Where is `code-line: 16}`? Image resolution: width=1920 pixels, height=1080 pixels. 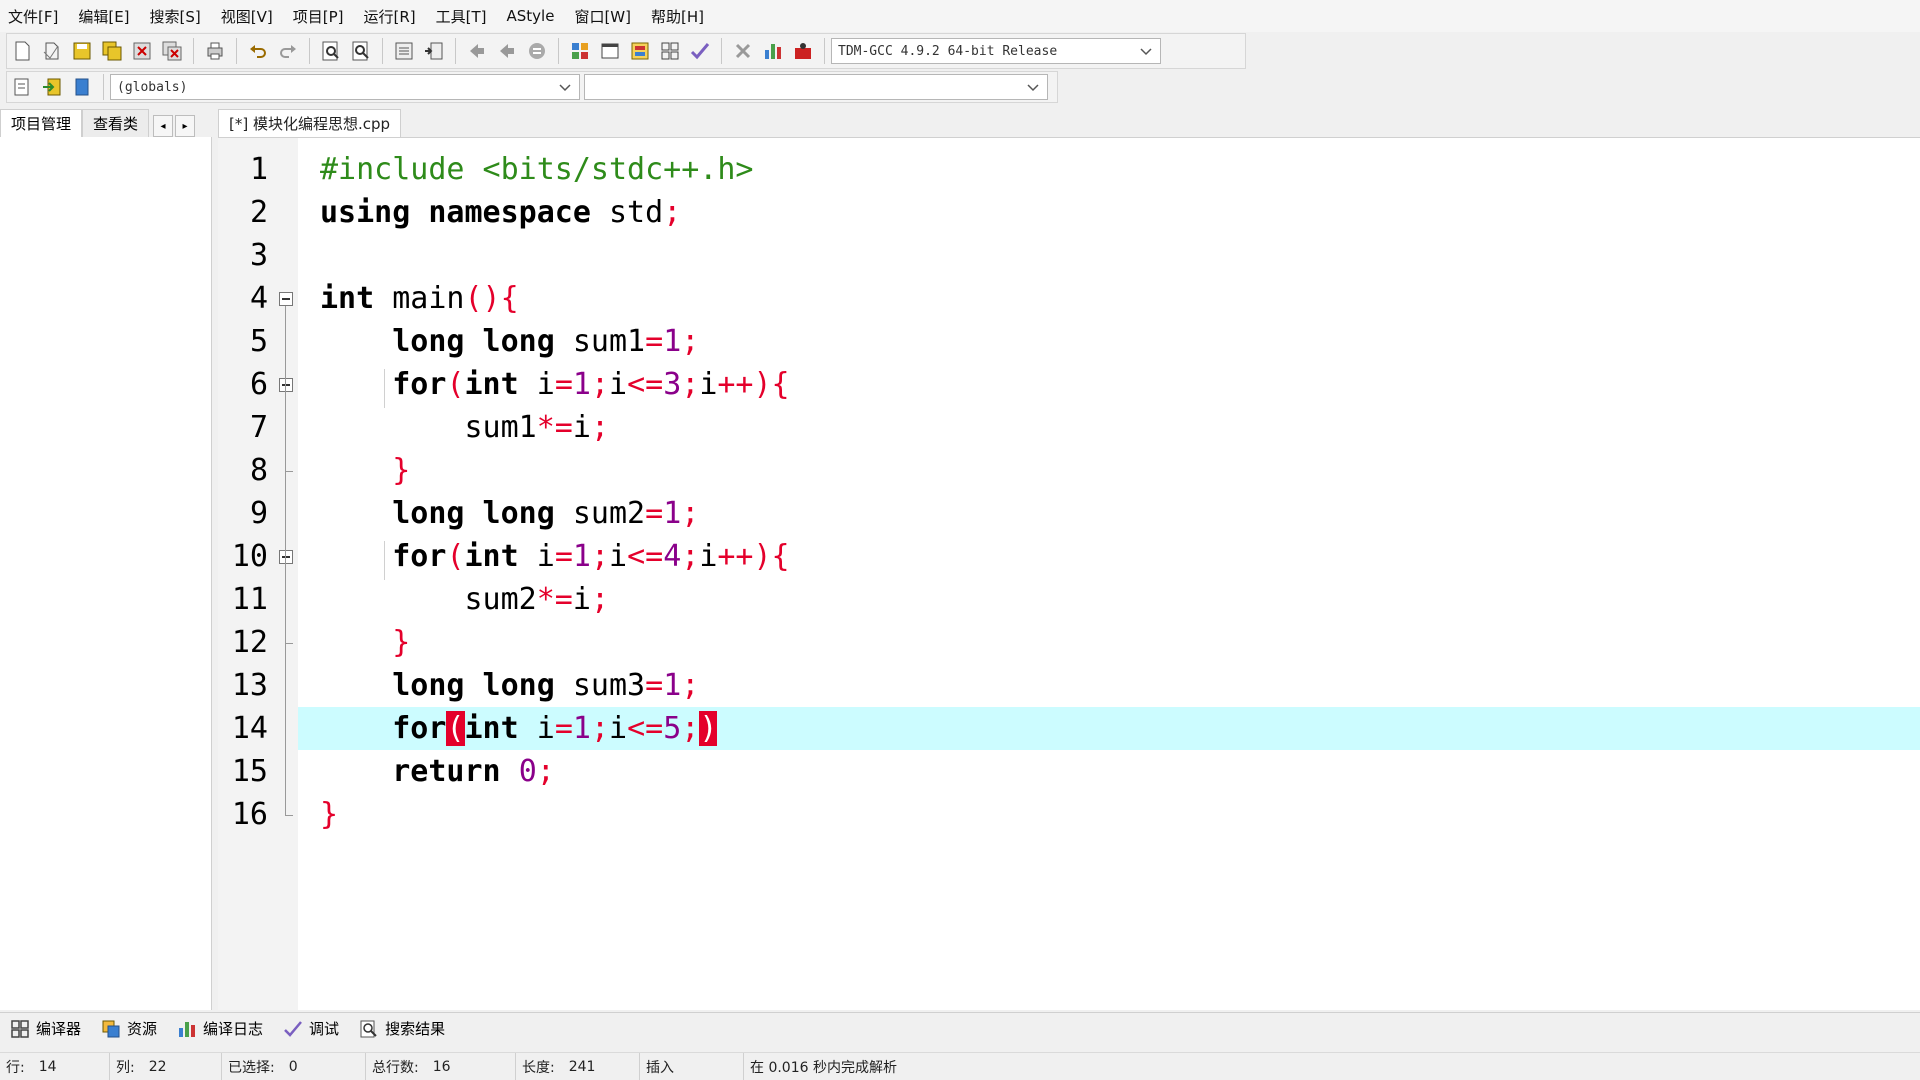
code-line: 16} is located at coordinates (1076, 814).